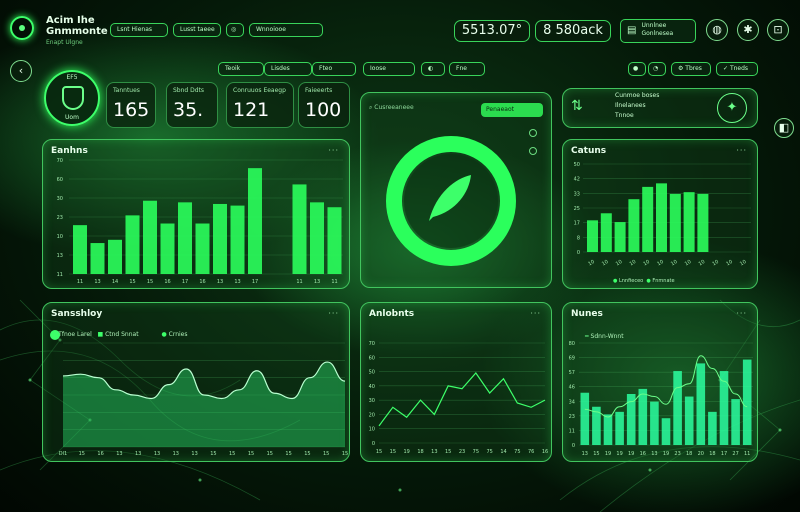 The width and height of the screenshot is (800, 512). What do you see at coordinates (55, 335) in the screenshot?
I see `legend-badge-icon` at bounding box center [55, 335].